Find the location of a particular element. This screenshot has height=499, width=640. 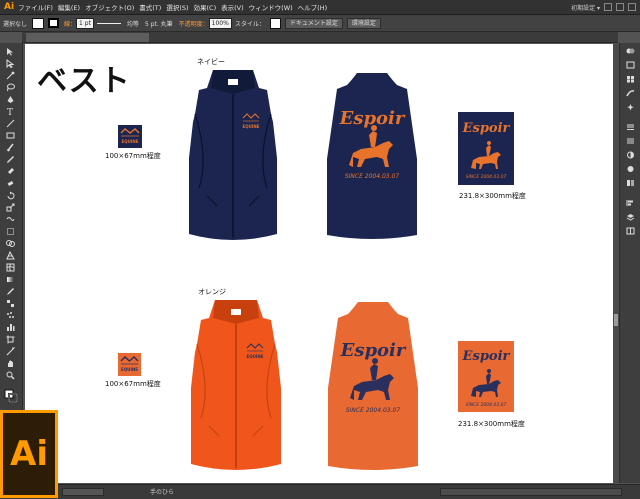

opacity-label: 不透明度： is located at coordinates (194, 23).